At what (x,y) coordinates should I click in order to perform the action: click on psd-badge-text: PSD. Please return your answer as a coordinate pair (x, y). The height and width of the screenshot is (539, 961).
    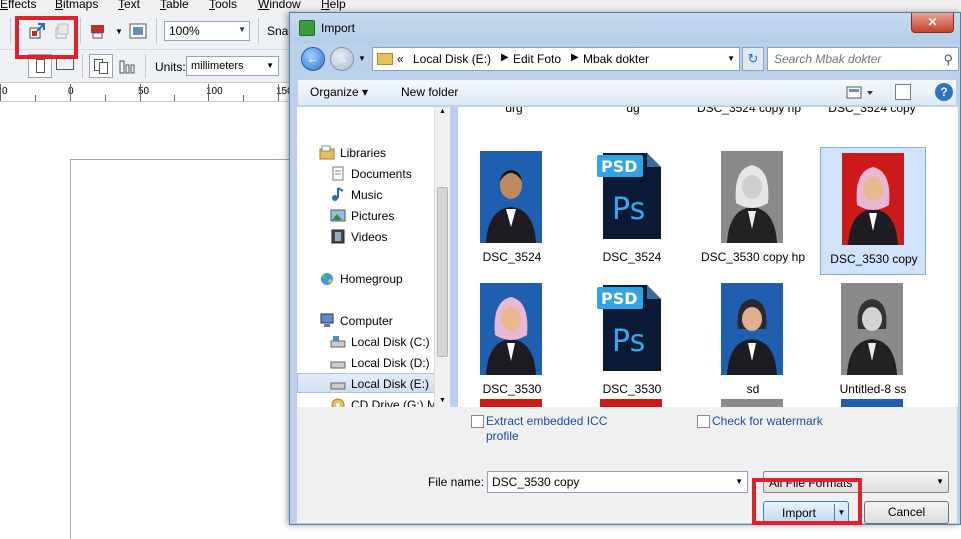
    Looking at the image, I should click on (619, 166).